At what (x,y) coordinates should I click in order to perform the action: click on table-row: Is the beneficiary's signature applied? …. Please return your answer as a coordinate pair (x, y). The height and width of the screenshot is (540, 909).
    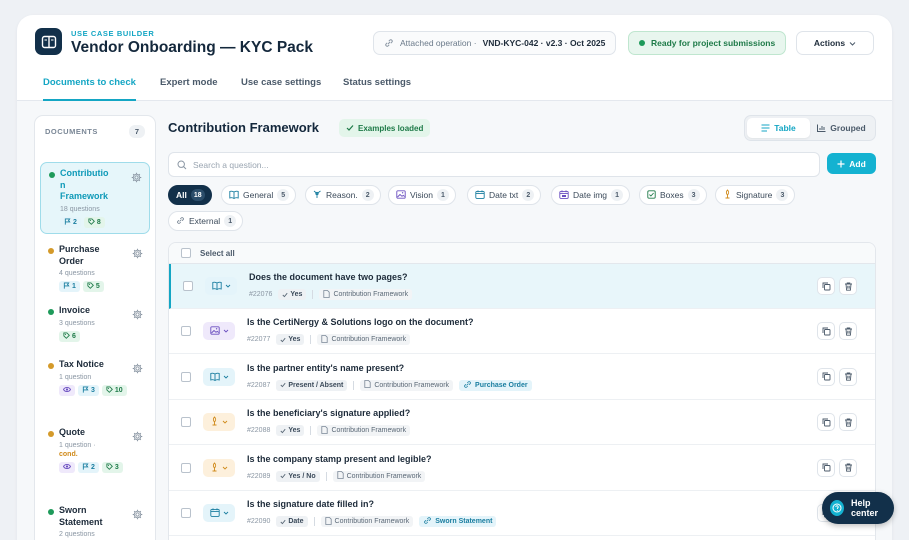
    Looking at the image, I should click on (522, 423).